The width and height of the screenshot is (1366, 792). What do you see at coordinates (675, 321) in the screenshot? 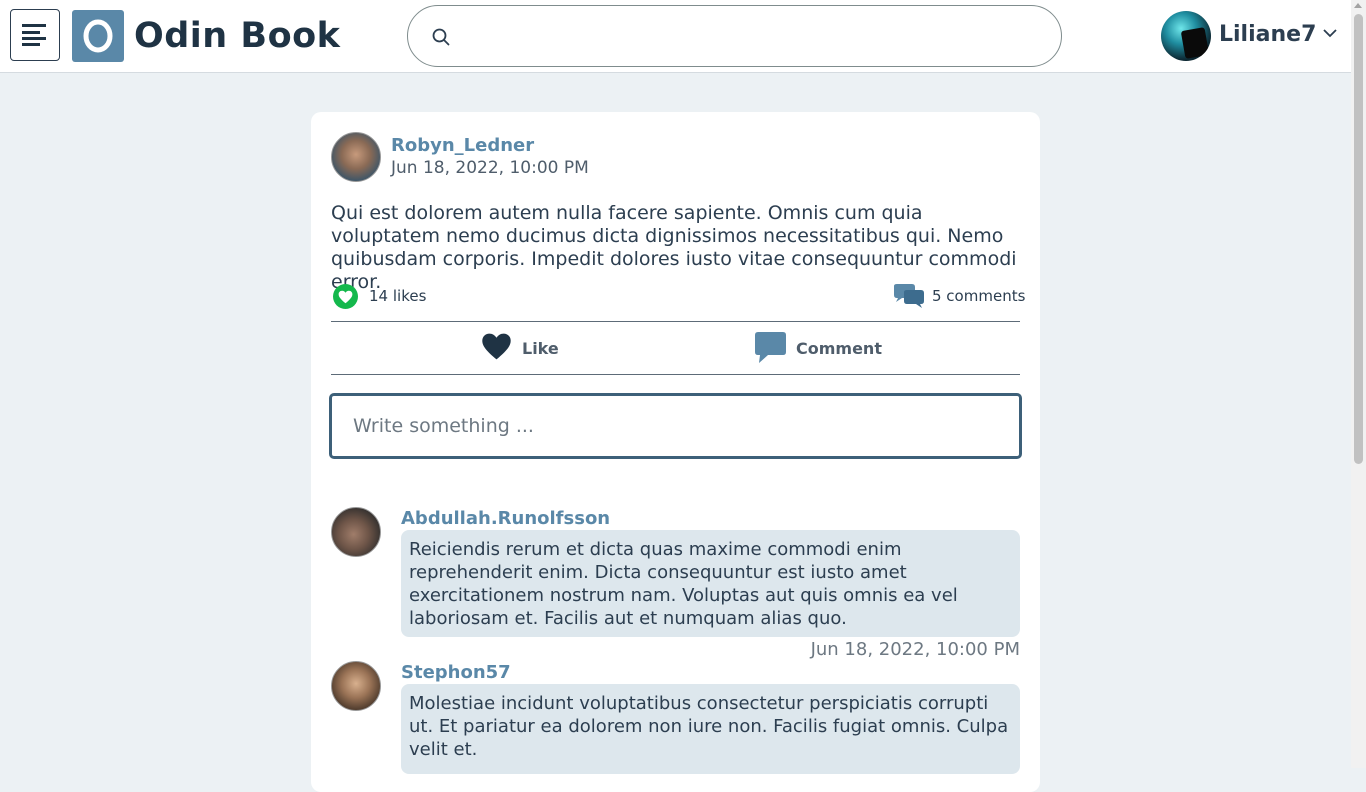
I see `divider-top` at bounding box center [675, 321].